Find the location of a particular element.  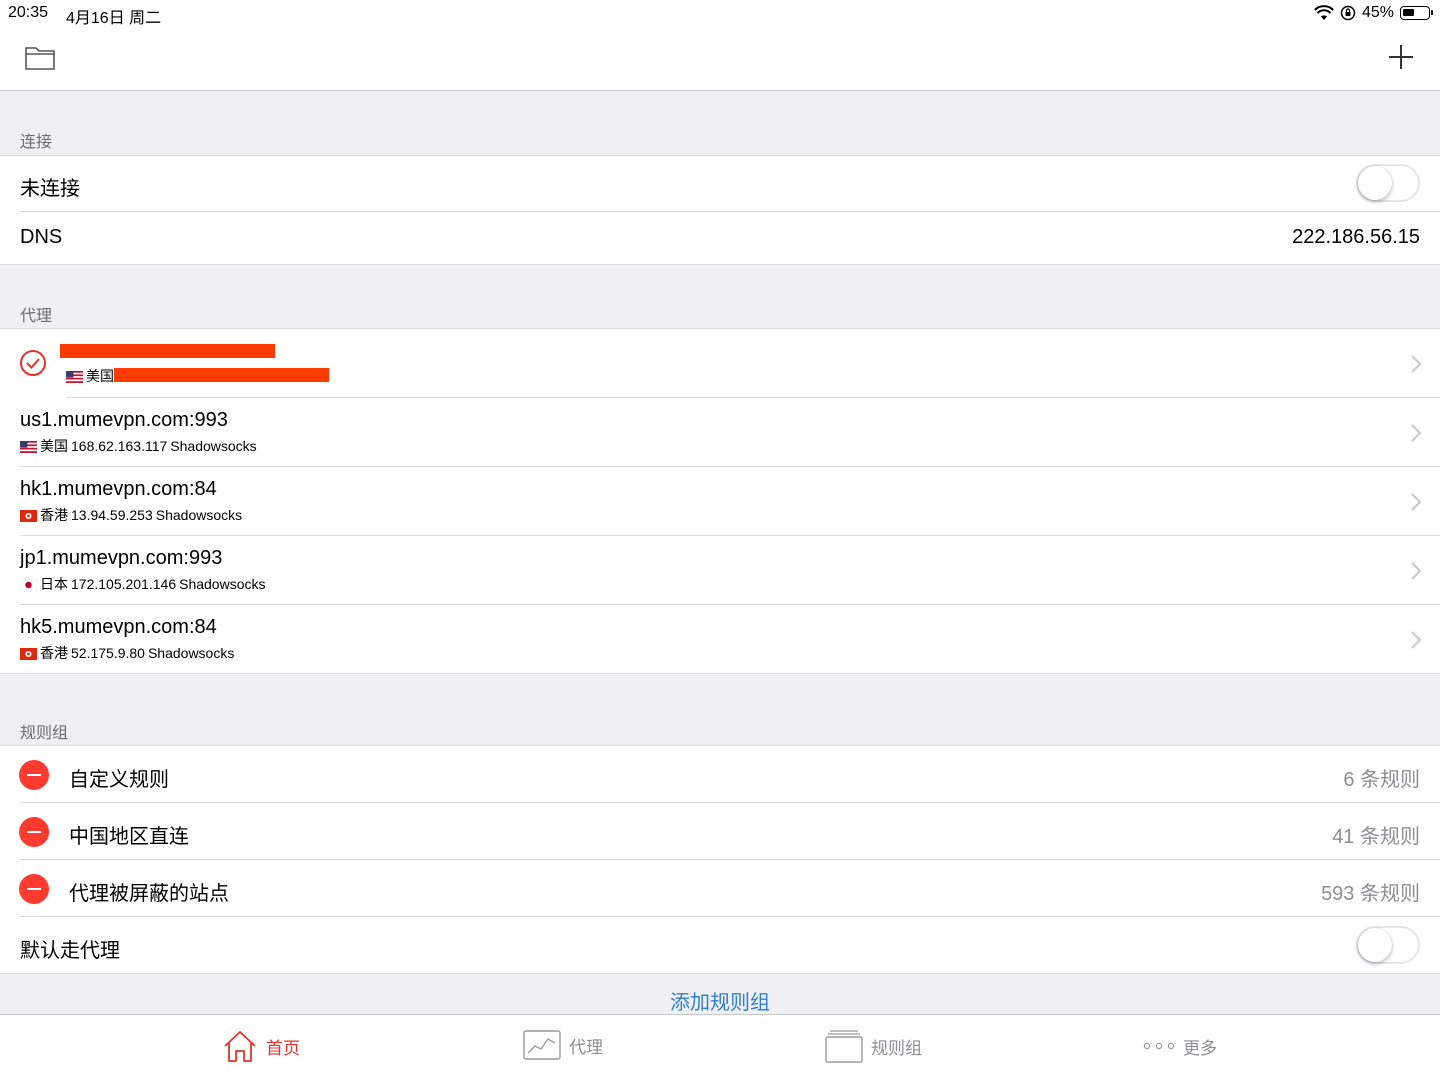

rule-group-name: 自定义规则 is located at coordinates (119, 780).